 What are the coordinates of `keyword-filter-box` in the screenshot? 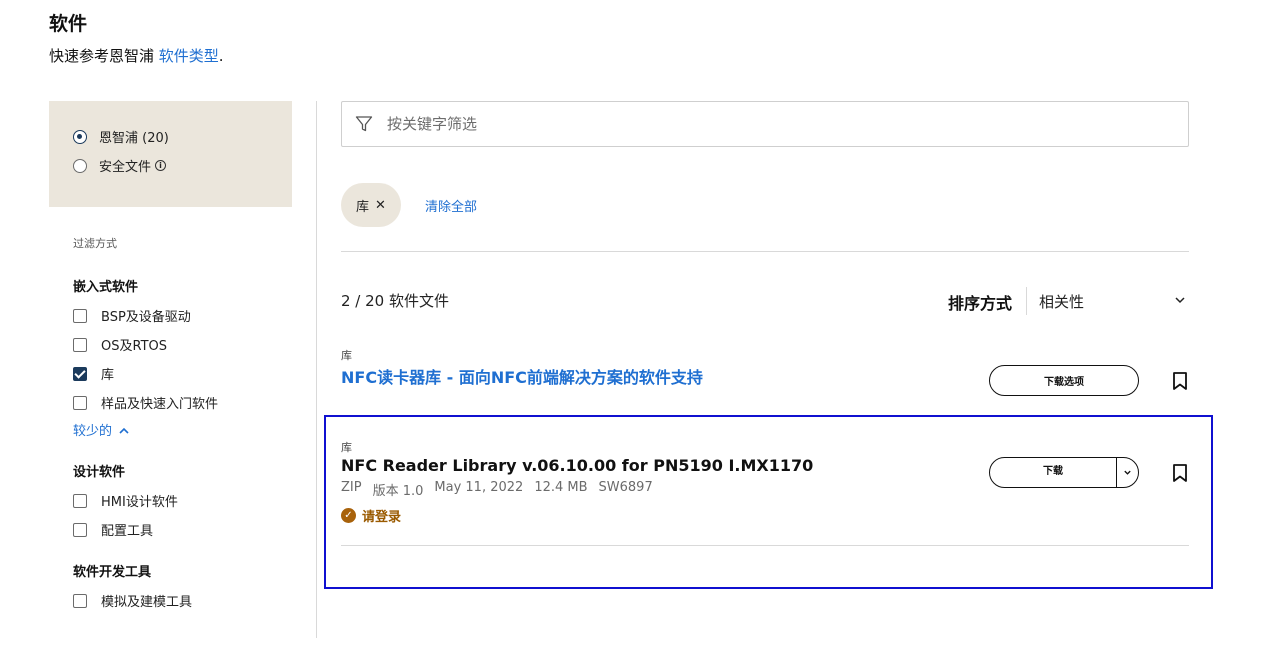 It's located at (765, 124).